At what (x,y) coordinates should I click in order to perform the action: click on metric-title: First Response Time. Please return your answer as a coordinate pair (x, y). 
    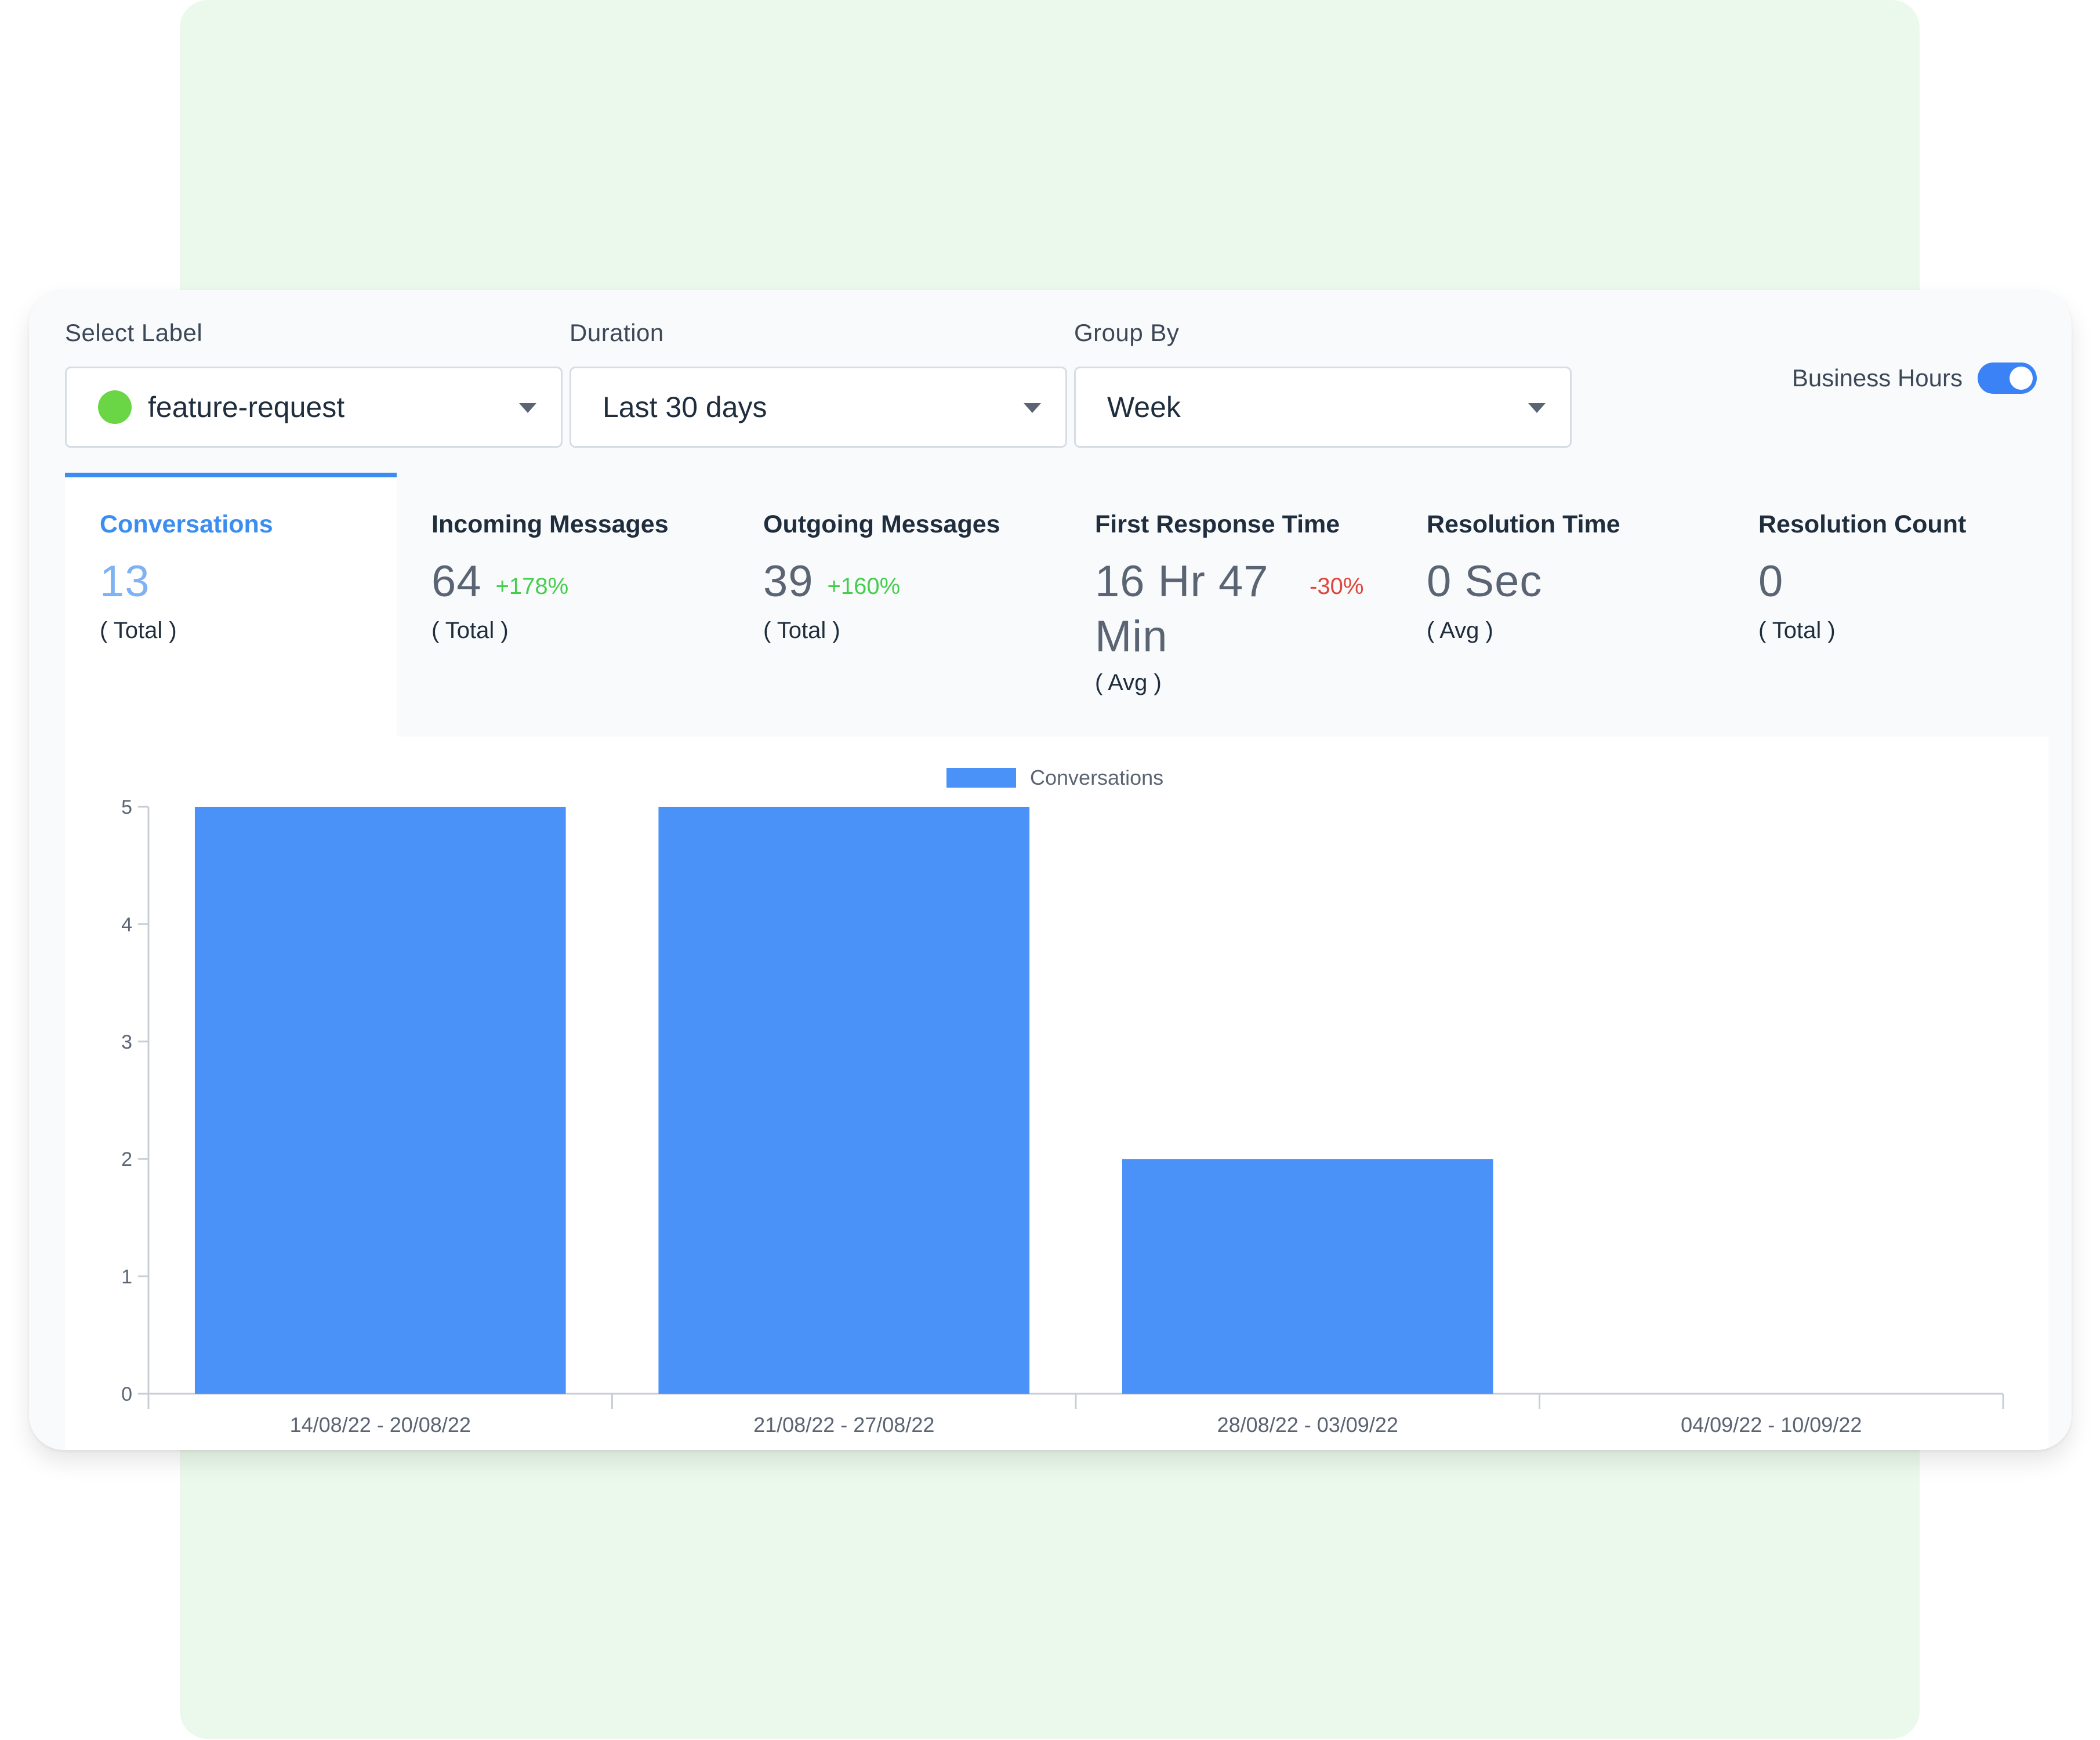
    Looking at the image, I should click on (1217, 524).